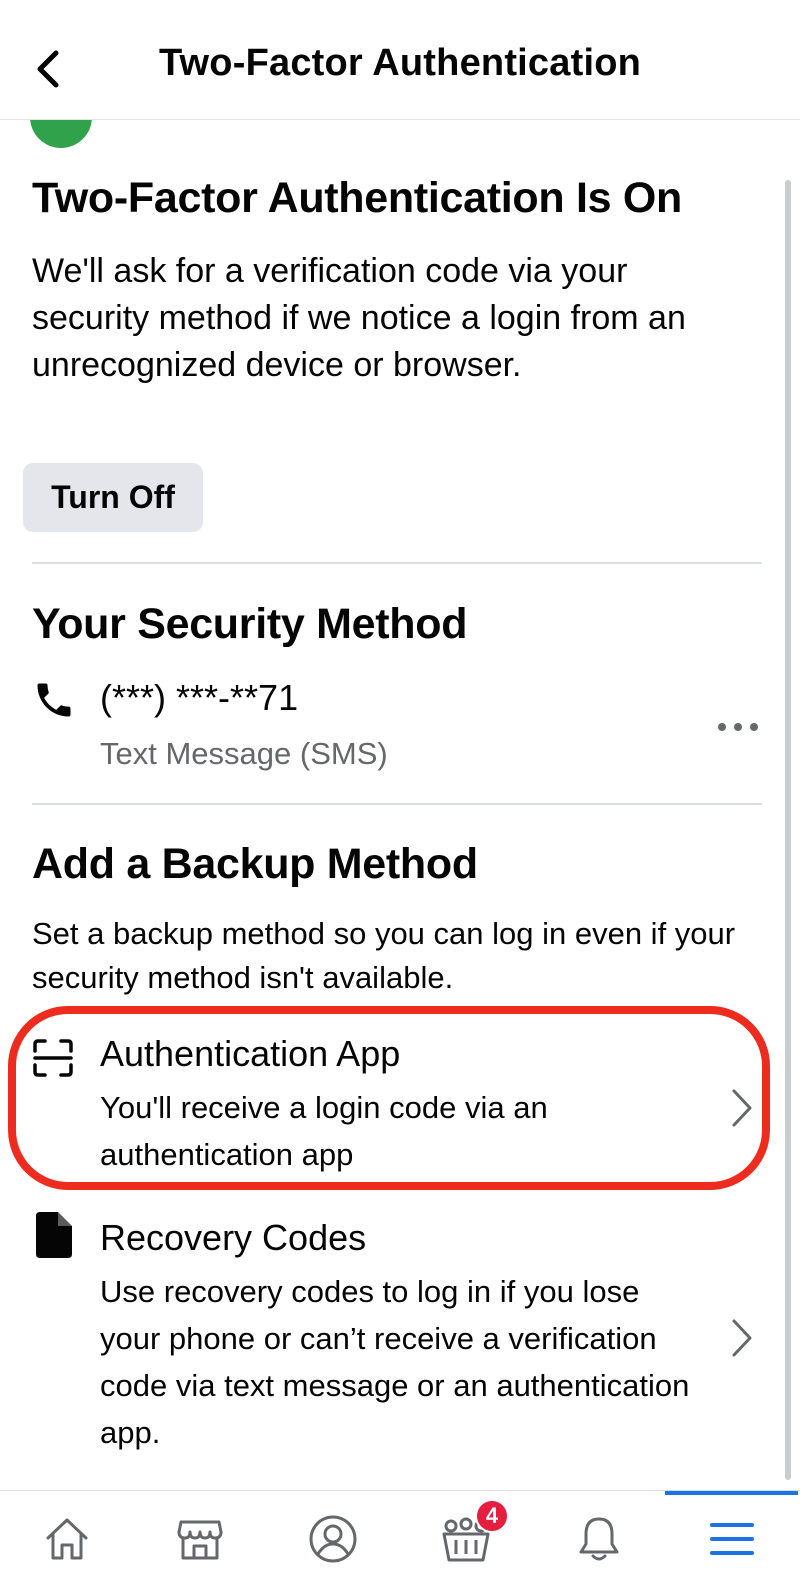 The image size is (800, 1586). I want to click on option-title: Recovery Codes, so click(233, 1237).